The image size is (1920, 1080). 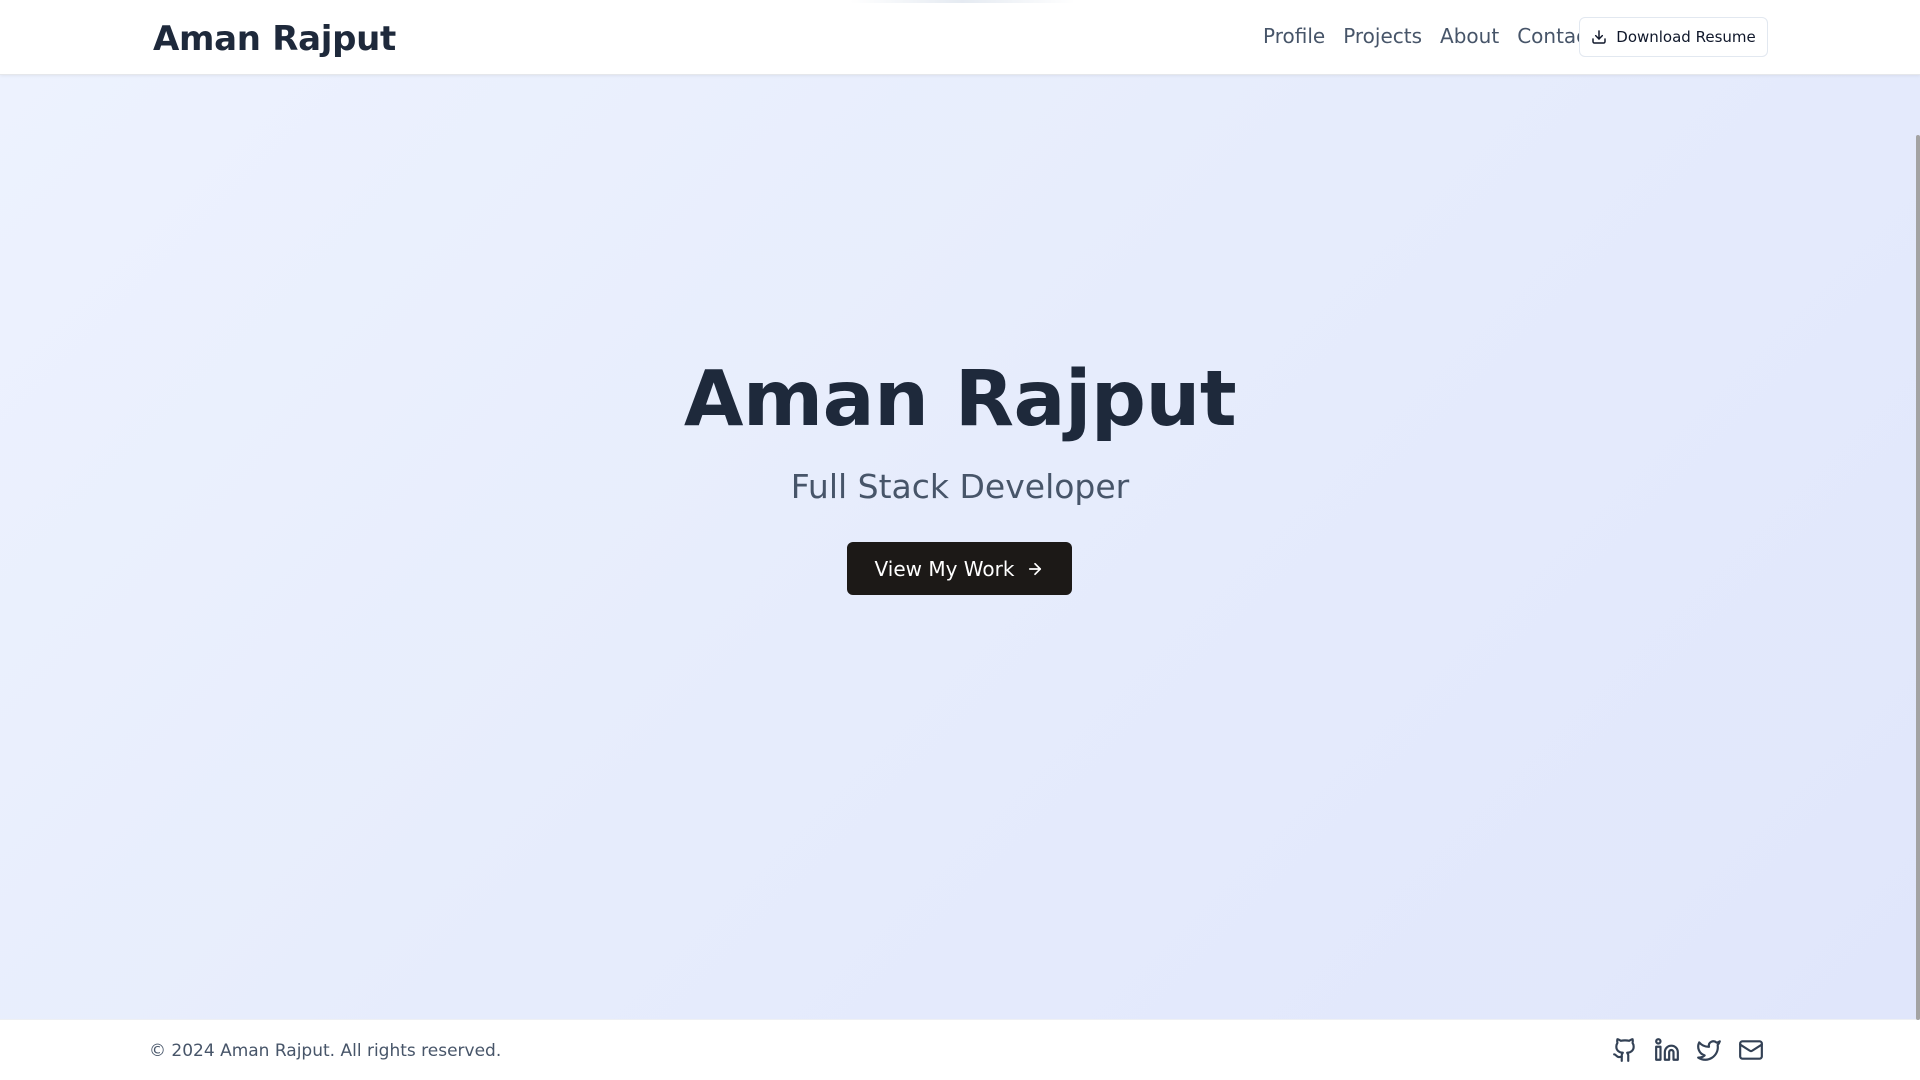 What do you see at coordinates (1382, 36) in the screenshot?
I see `nav-link-projects: Projects` at bounding box center [1382, 36].